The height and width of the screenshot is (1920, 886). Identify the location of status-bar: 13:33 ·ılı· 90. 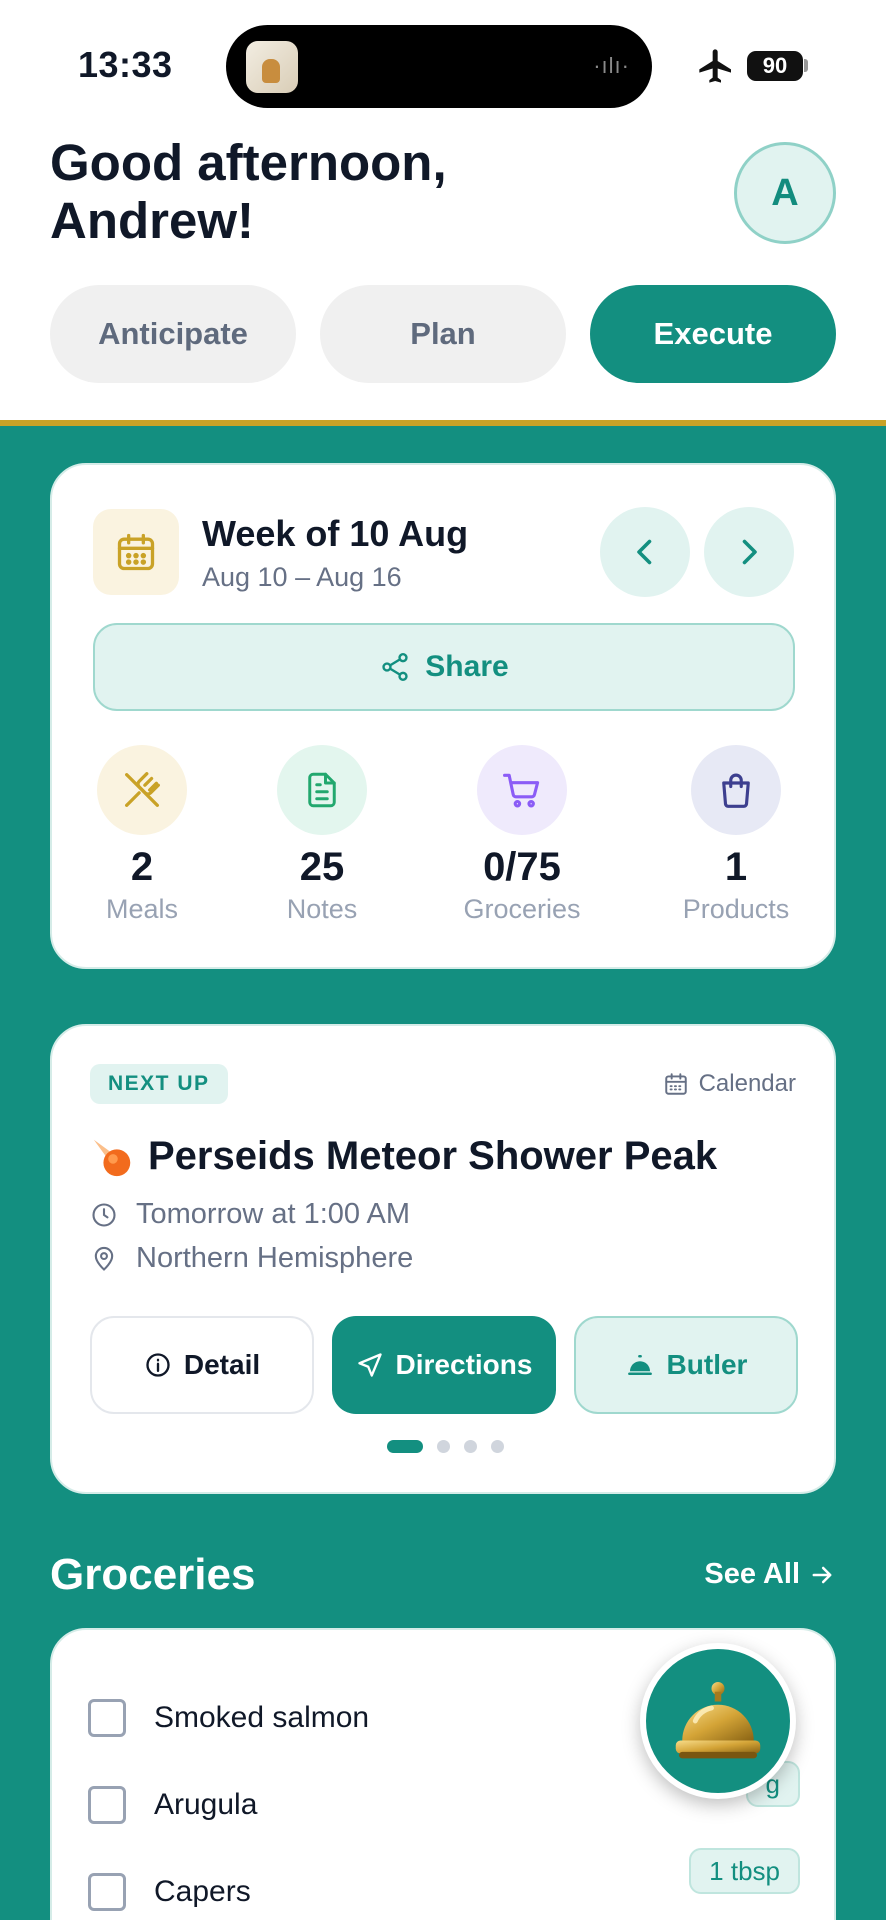
(443, 64).